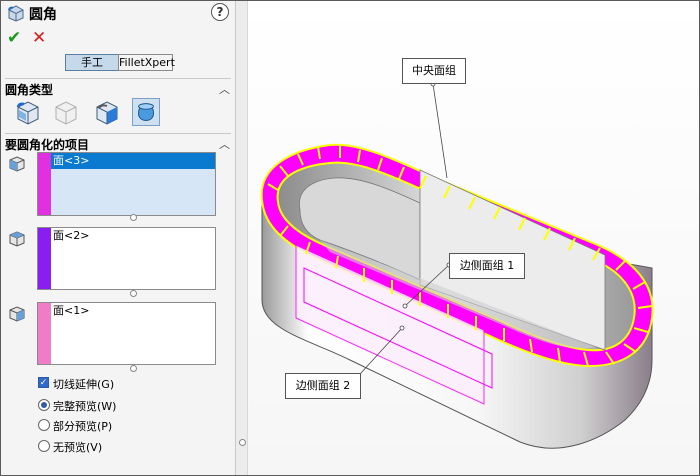  I want to click on panel-splitter, so click(241, 238).